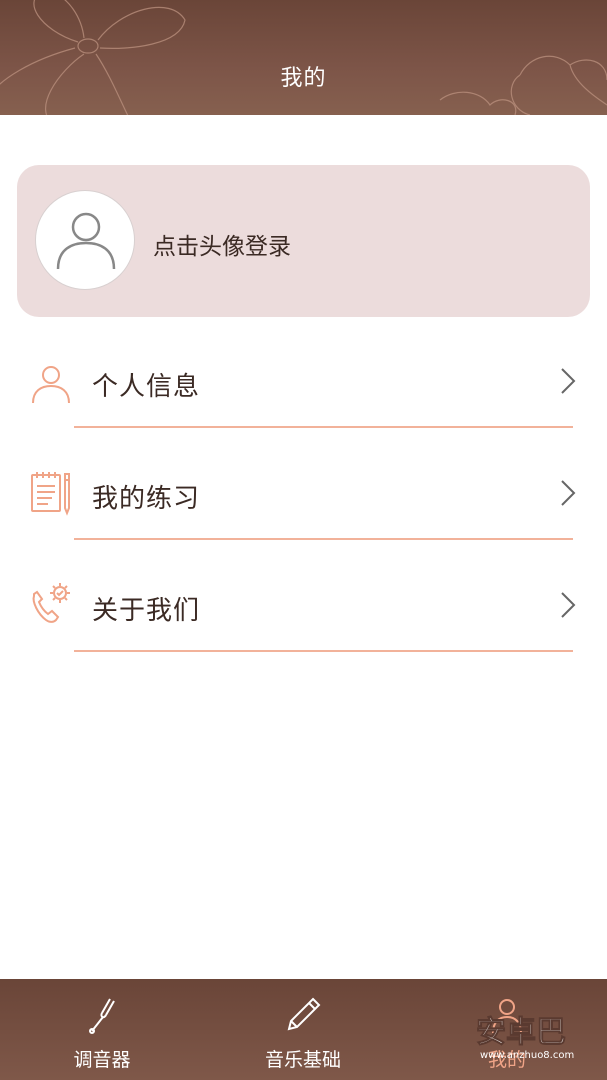 The width and height of the screenshot is (607, 1080). What do you see at coordinates (303, 241) in the screenshot?
I see `profile-card: 点击头像登录` at bounding box center [303, 241].